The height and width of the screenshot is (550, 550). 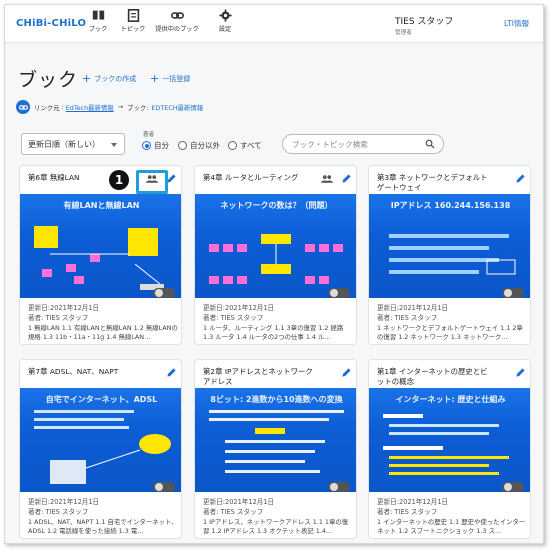 What do you see at coordinates (133, 29) in the screenshot?
I see `nav-topic-label: トピック` at bounding box center [133, 29].